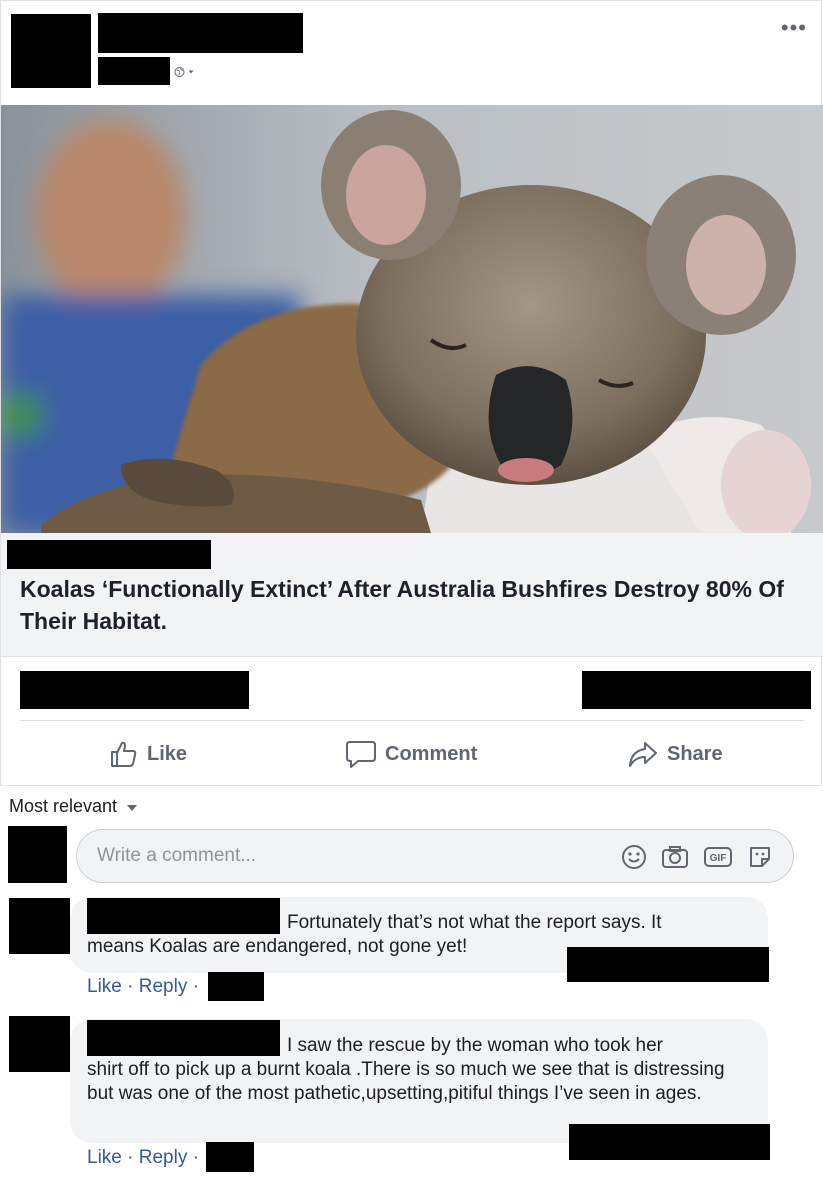 Image resolution: width=823 pixels, height=1182 pixels. I want to click on share-icon, so click(643, 754).